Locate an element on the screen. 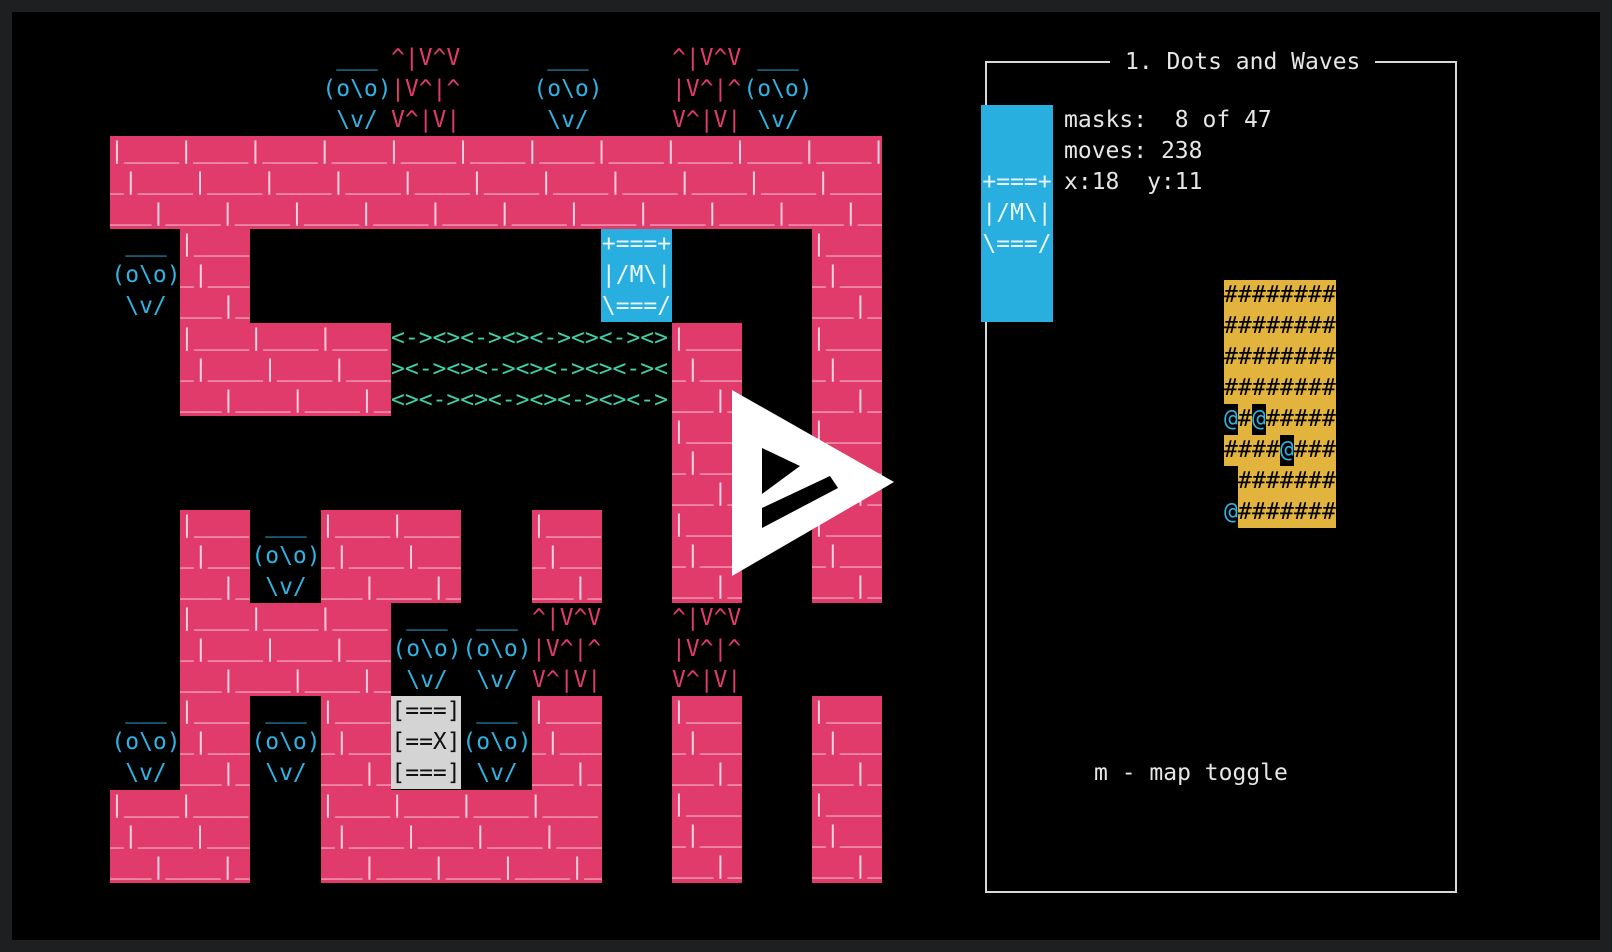 This screenshot has width=1612, height=952. map-toggle-hint: m - map toggle is located at coordinates (1191, 773).